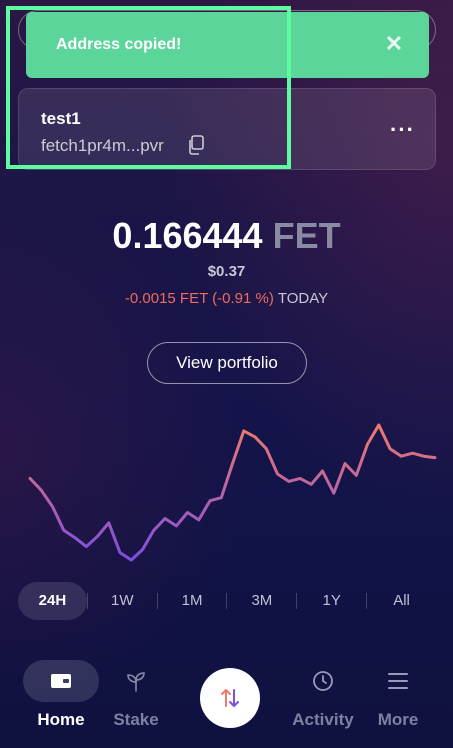 The image size is (453, 748). I want to click on change-value: -0.0015 FET (-0.91 %), so click(199, 298).